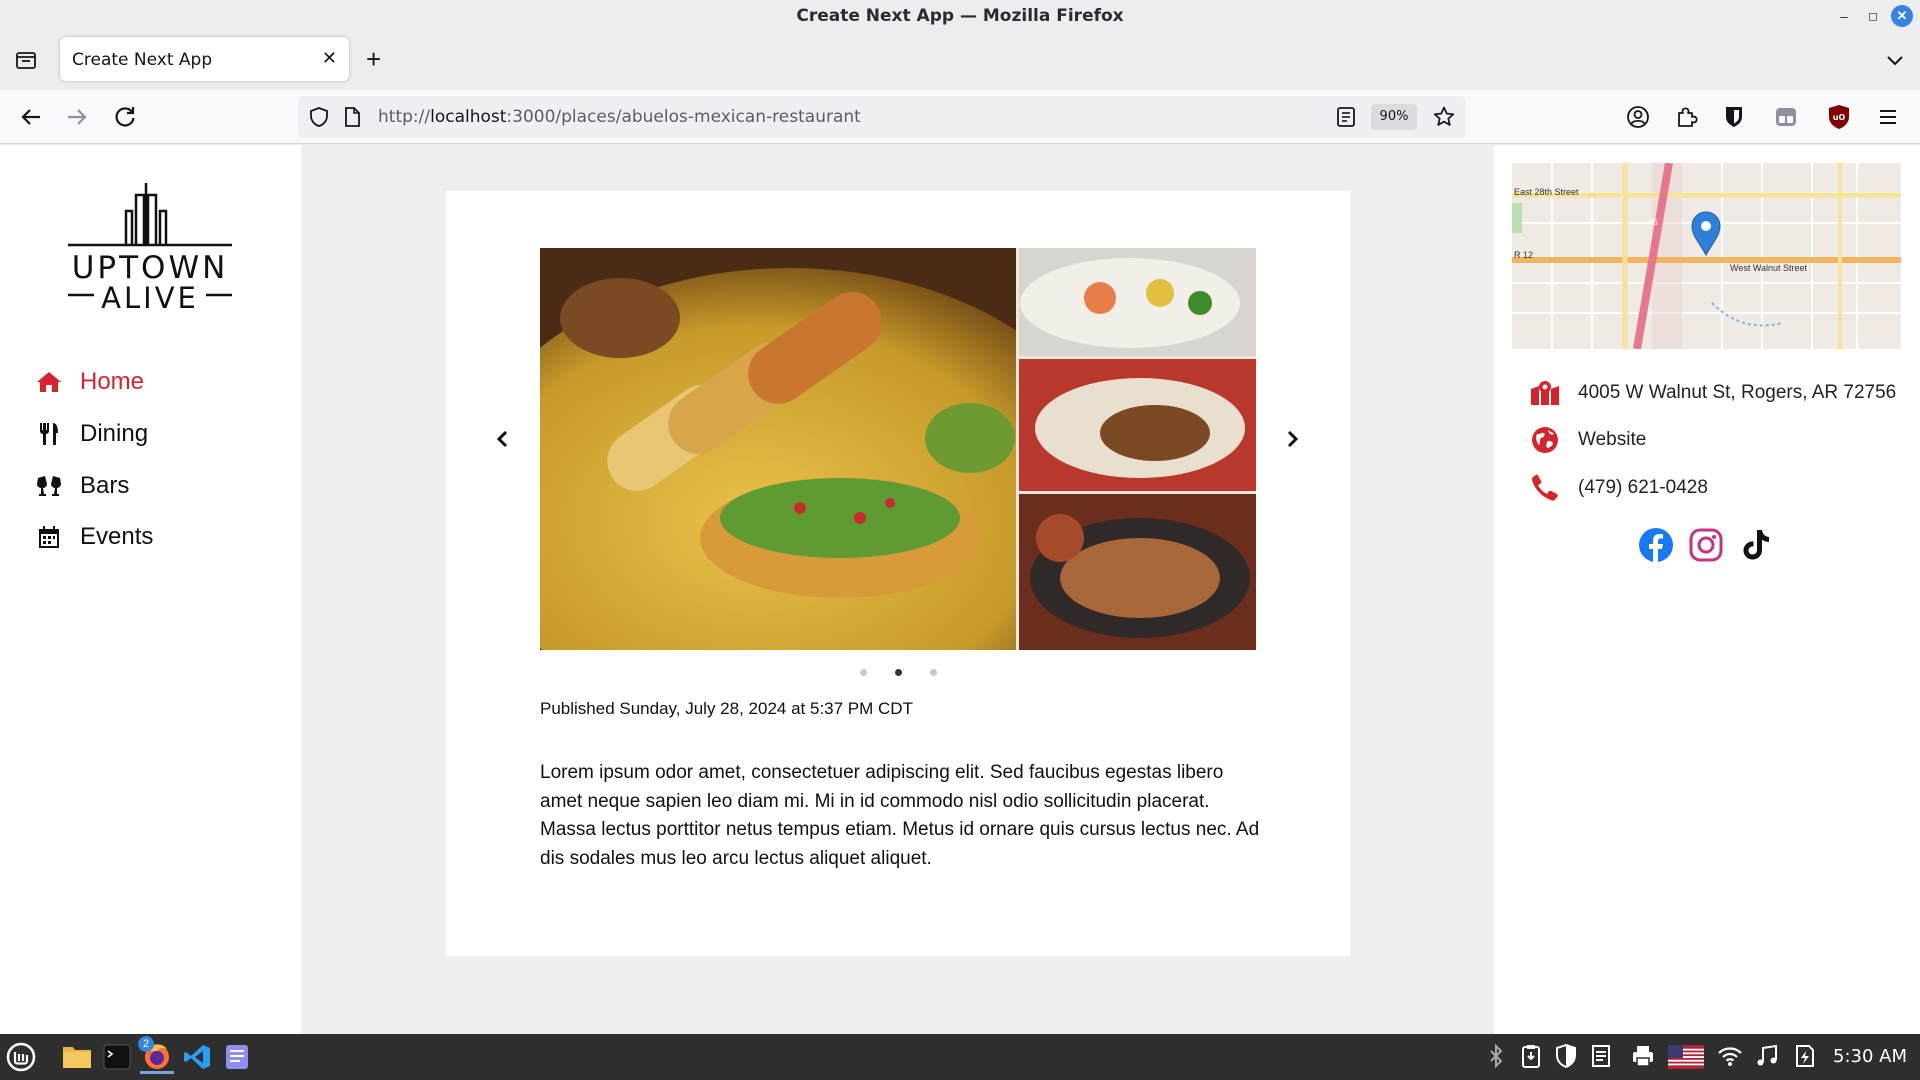 The height and width of the screenshot is (1080, 1920). I want to click on clipboard-icon, so click(1531, 1056).